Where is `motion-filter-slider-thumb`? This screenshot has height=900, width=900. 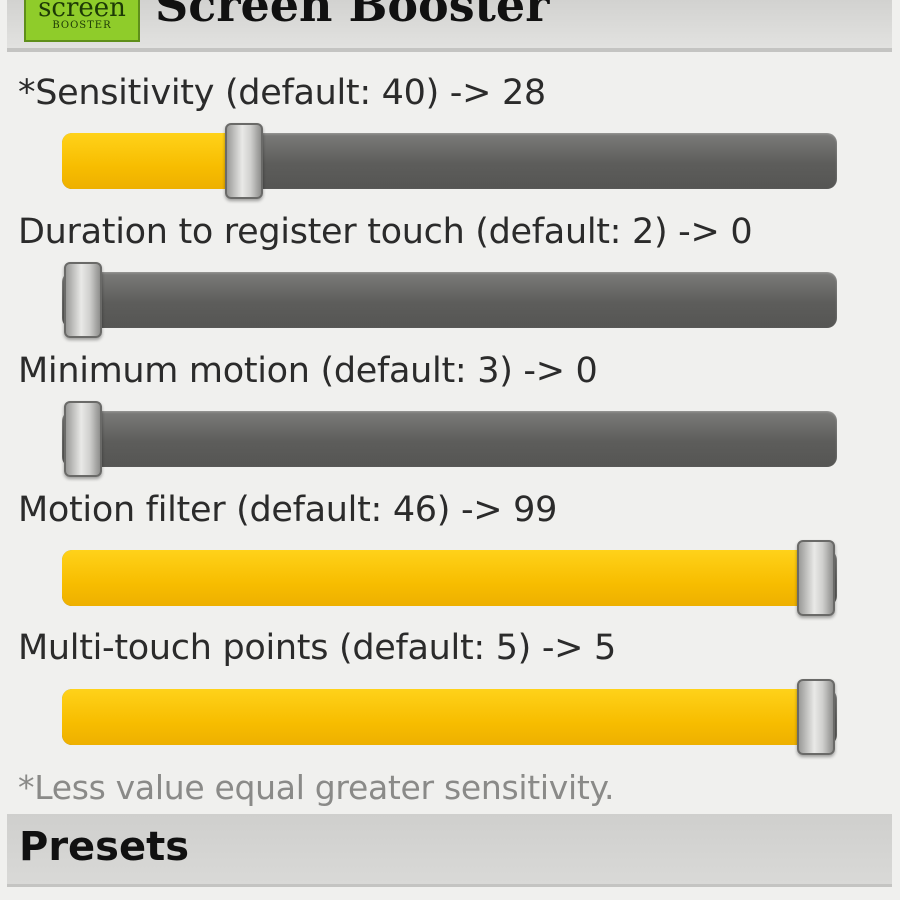 motion-filter-slider-thumb is located at coordinates (816, 578).